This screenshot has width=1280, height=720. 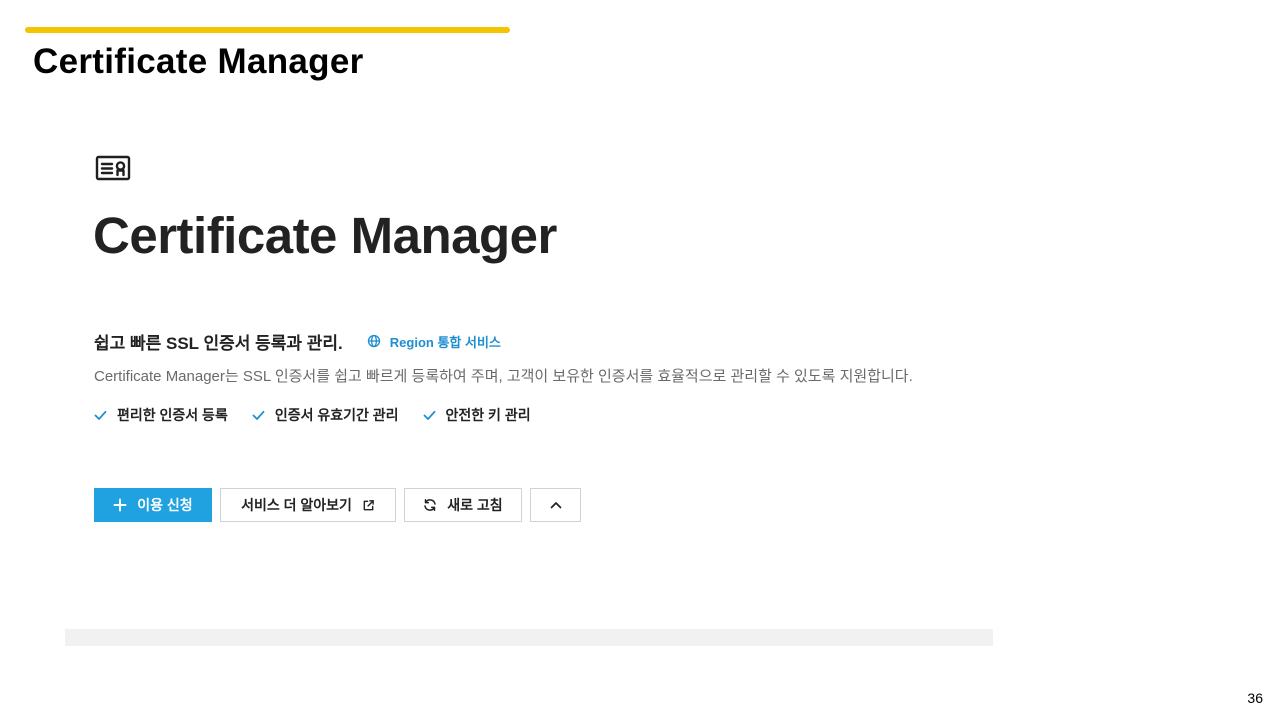 I want to click on certificate-icon, so click(x=113, y=168).